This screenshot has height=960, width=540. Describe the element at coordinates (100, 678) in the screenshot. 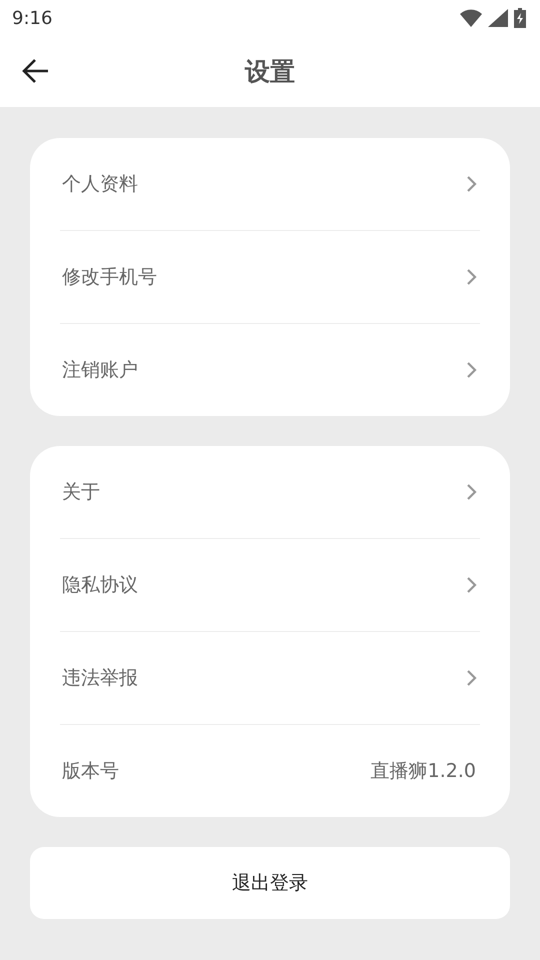

I see `row-label: 违法举报` at that location.